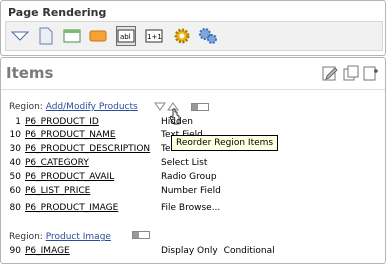  Describe the element at coordinates (194, 36) in the screenshot. I see `toolbar: abl 1+1` at that location.